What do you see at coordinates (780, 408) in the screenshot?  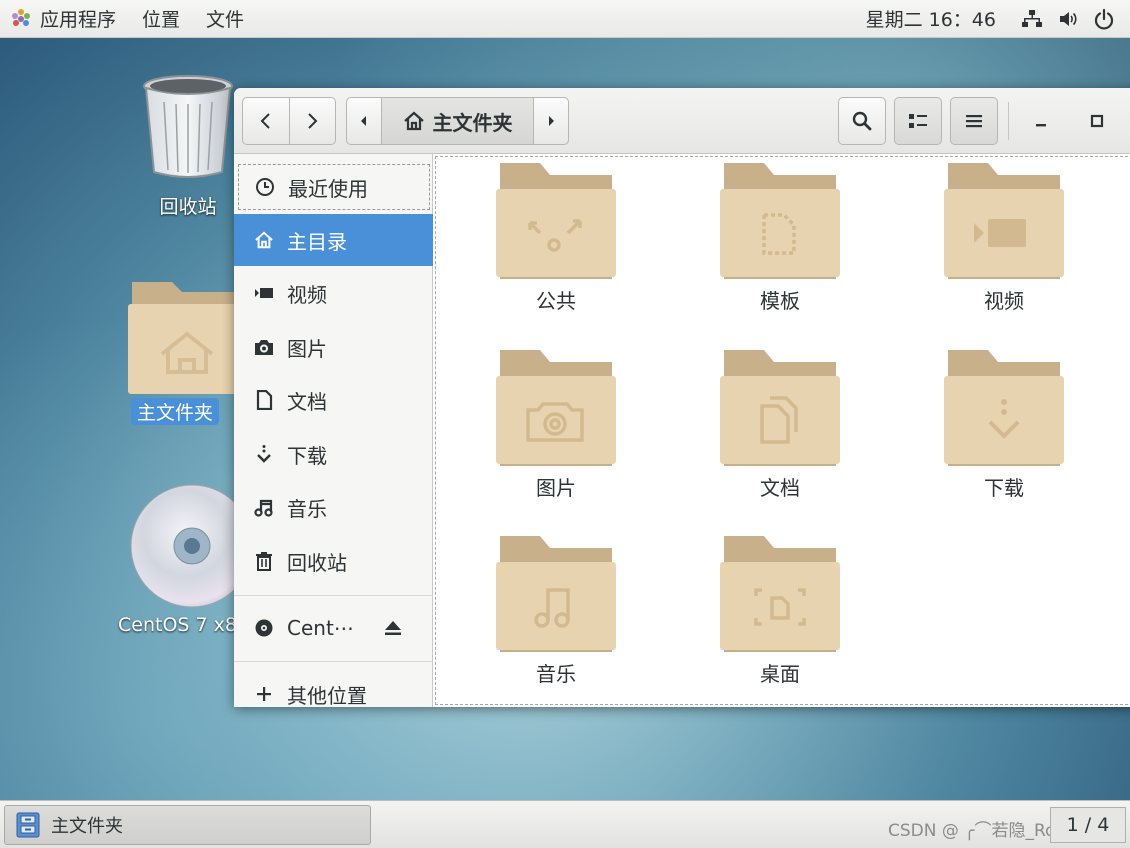 I see `document-folder-icon` at bounding box center [780, 408].